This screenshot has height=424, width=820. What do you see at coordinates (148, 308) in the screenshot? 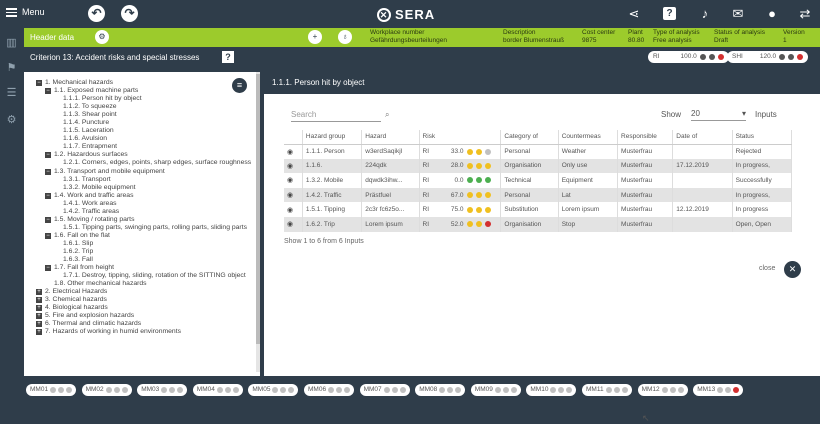
I see `tree-node: +4. Biological hazards` at bounding box center [148, 308].